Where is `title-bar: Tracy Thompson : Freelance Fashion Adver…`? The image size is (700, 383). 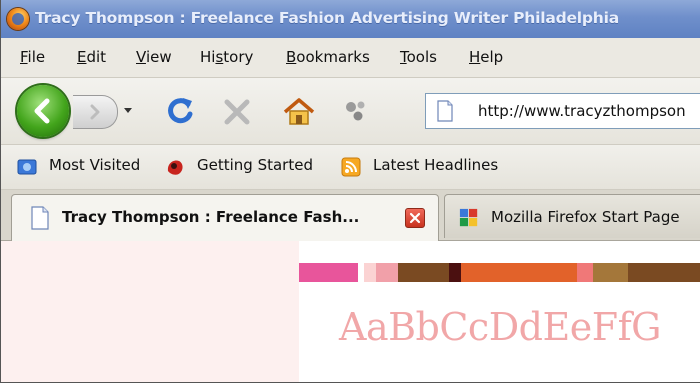 title-bar: Tracy Thompson : Freelance Fashion Adver… is located at coordinates (350, 19).